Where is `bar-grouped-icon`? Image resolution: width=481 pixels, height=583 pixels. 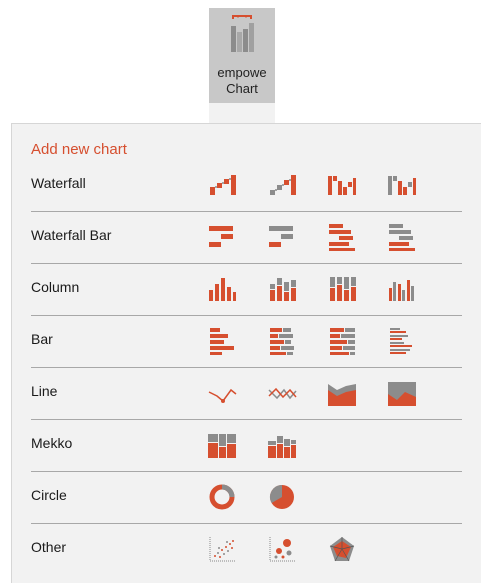
bar-grouped-icon is located at coordinates (402, 341).